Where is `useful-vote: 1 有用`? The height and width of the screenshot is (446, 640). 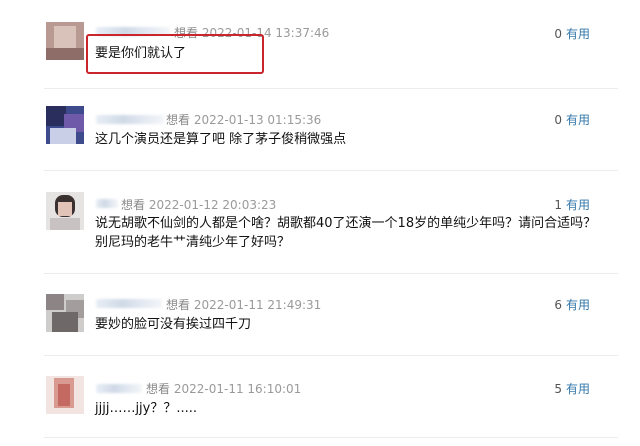
useful-vote: 1 有用 is located at coordinates (572, 204).